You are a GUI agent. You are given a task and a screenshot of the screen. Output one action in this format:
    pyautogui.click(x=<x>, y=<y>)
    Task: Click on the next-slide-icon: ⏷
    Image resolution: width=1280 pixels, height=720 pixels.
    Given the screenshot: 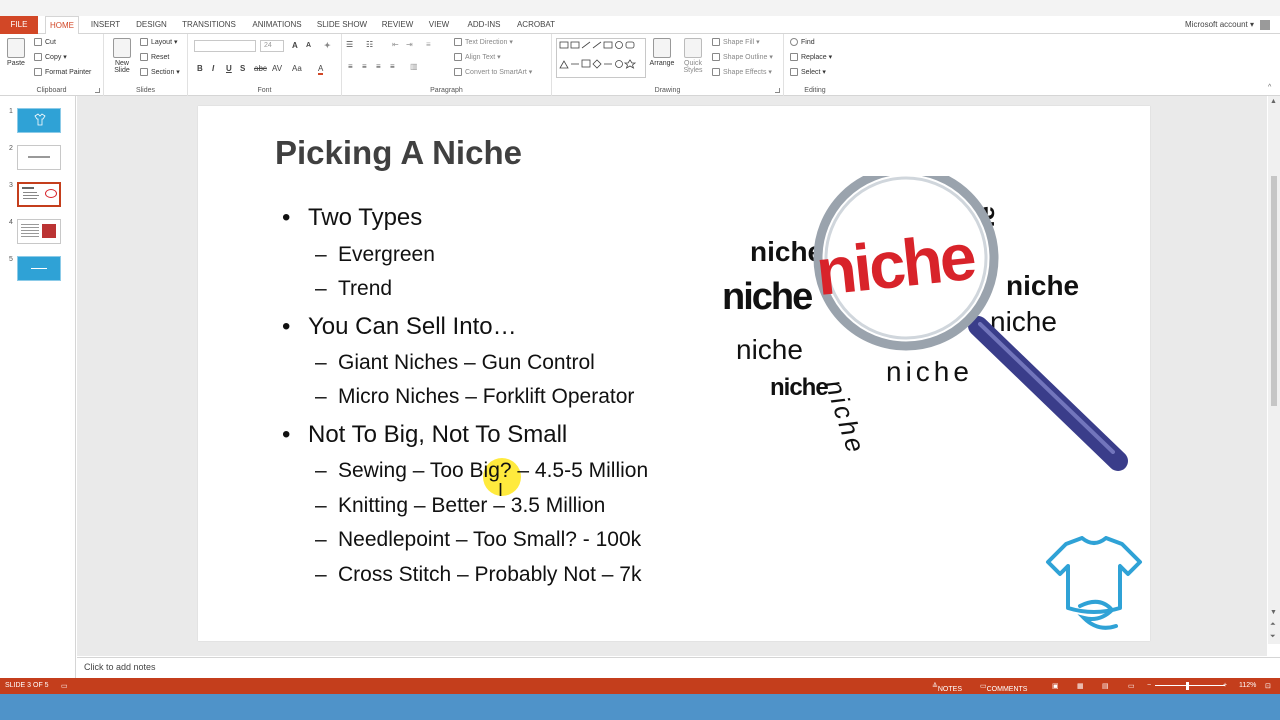 What is the action you would take?
    pyautogui.click(x=1273, y=637)
    